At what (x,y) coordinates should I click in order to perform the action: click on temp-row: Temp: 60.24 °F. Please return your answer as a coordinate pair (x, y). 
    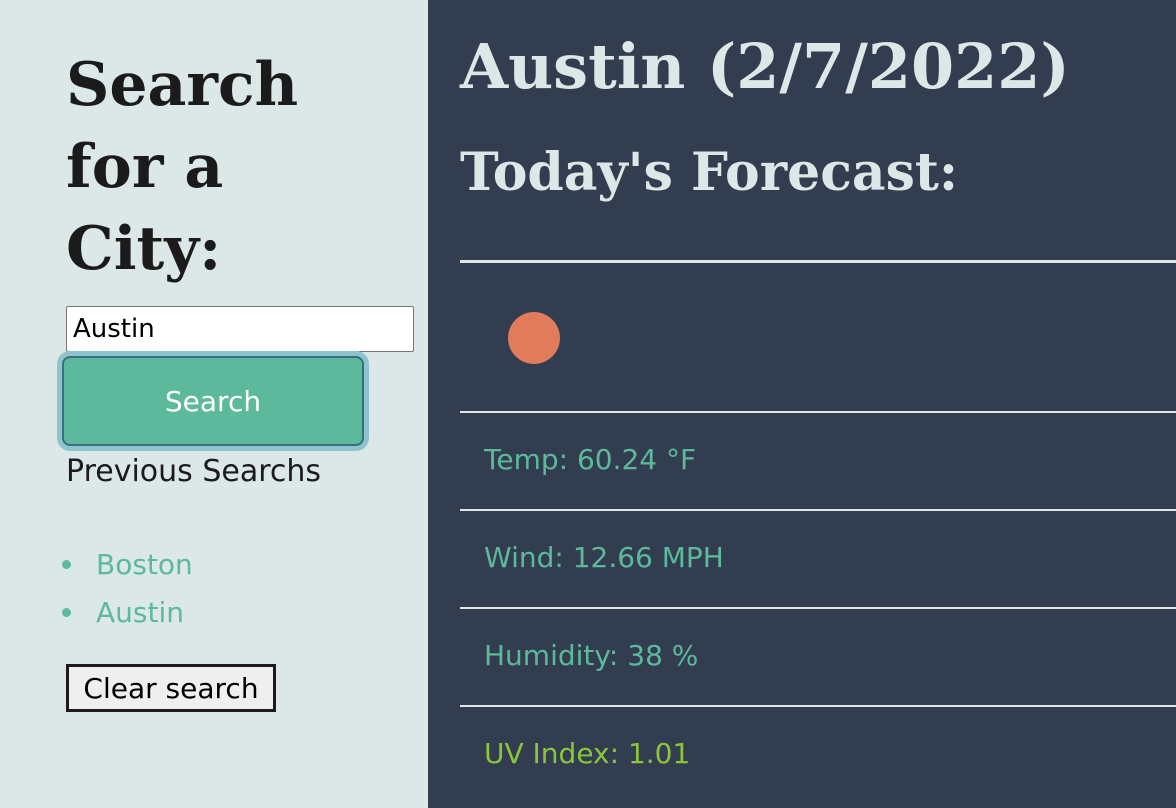
    Looking at the image, I should click on (818, 460).